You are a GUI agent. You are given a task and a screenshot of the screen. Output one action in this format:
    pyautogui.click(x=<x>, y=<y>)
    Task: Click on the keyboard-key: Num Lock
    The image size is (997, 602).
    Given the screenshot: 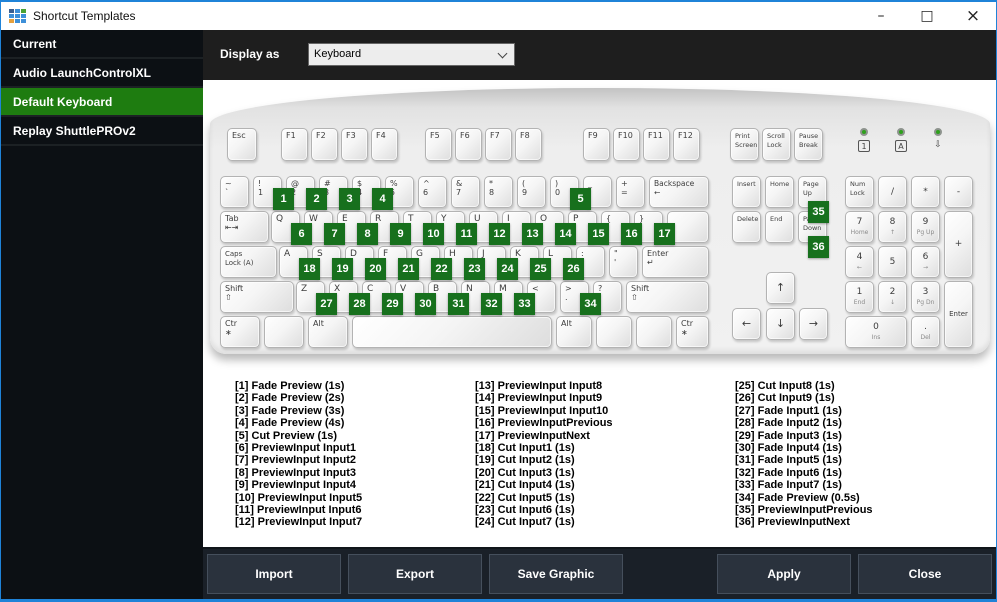 What is the action you would take?
    pyautogui.click(x=859, y=192)
    